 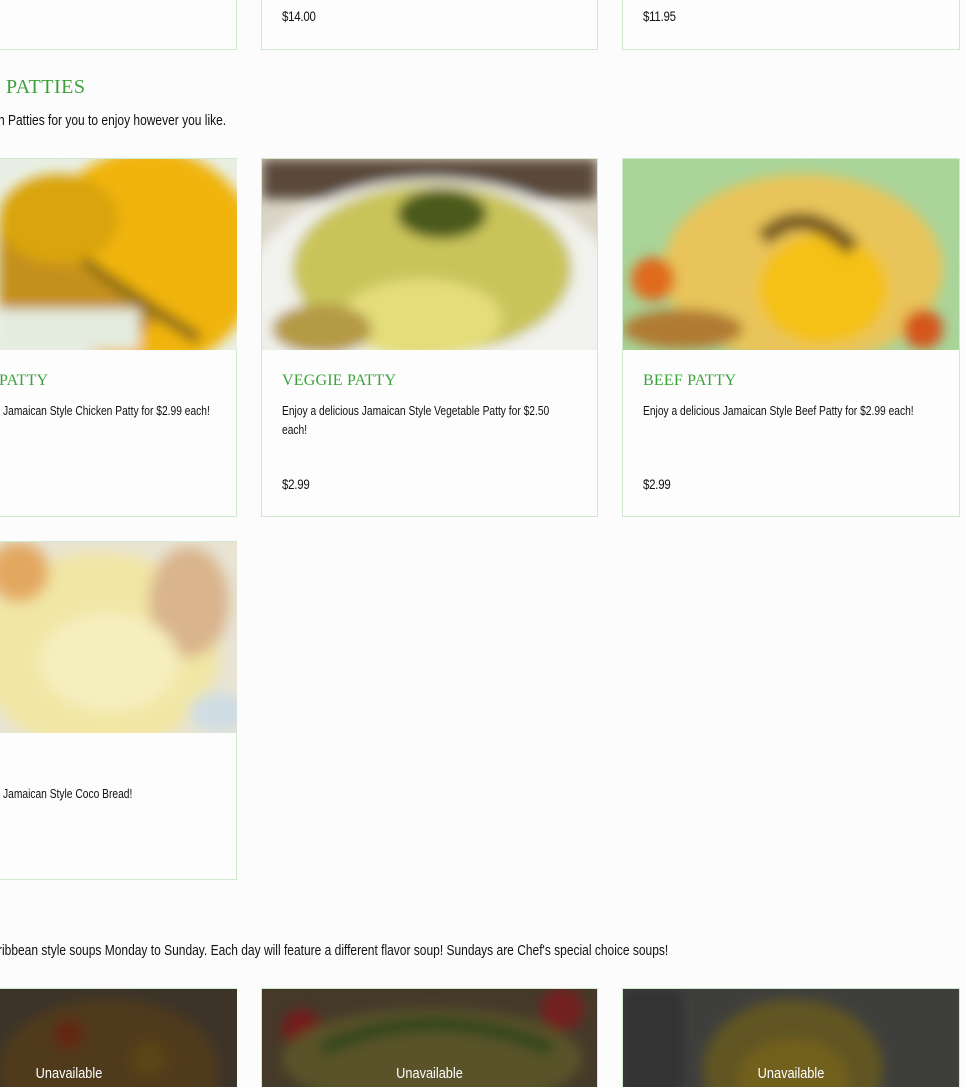 What do you see at coordinates (791, 25) in the screenshot?
I see `menu-item-card: $11.95` at bounding box center [791, 25].